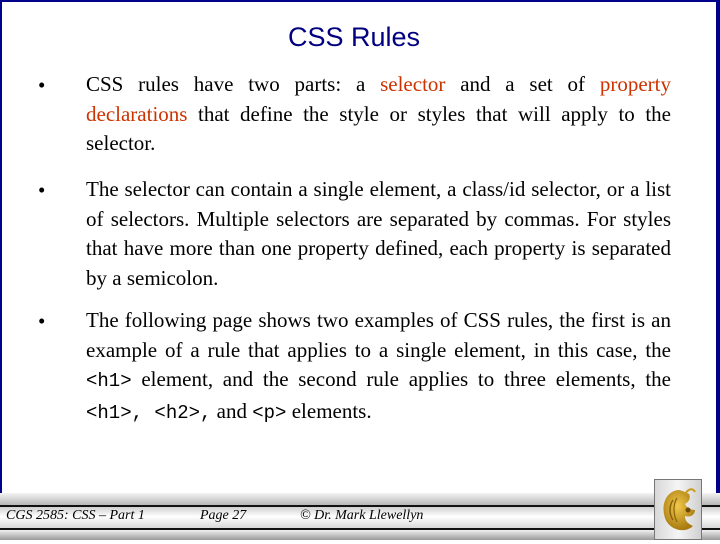  I want to click on highlighted-term: selector, so click(413, 84).